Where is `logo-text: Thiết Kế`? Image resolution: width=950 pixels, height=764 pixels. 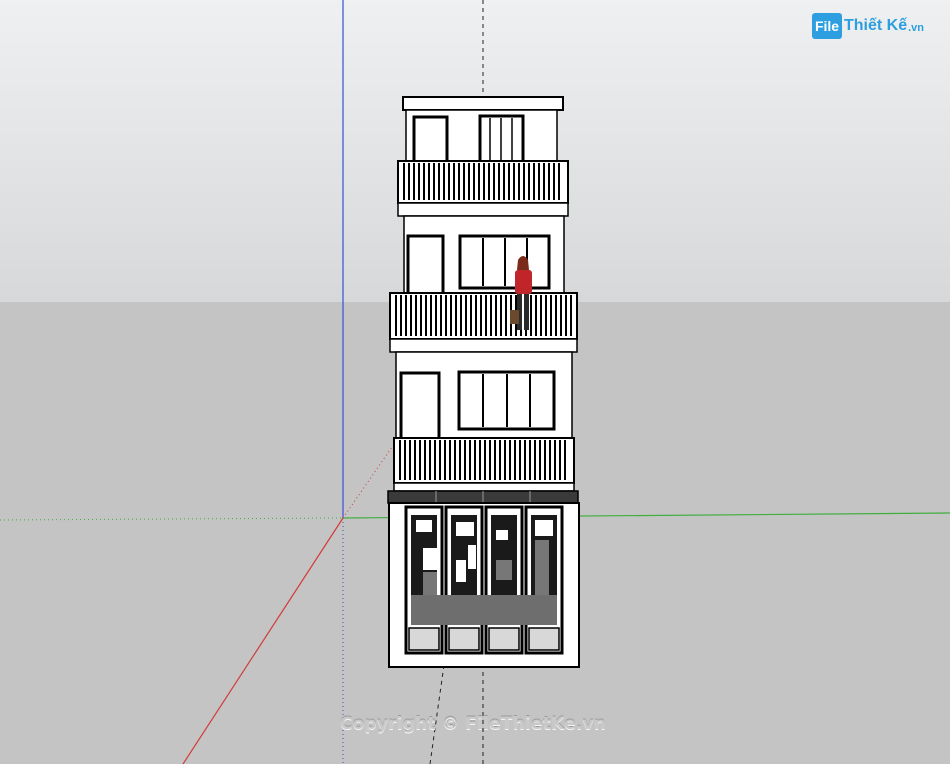
logo-text: Thiết Kế is located at coordinates (876, 25).